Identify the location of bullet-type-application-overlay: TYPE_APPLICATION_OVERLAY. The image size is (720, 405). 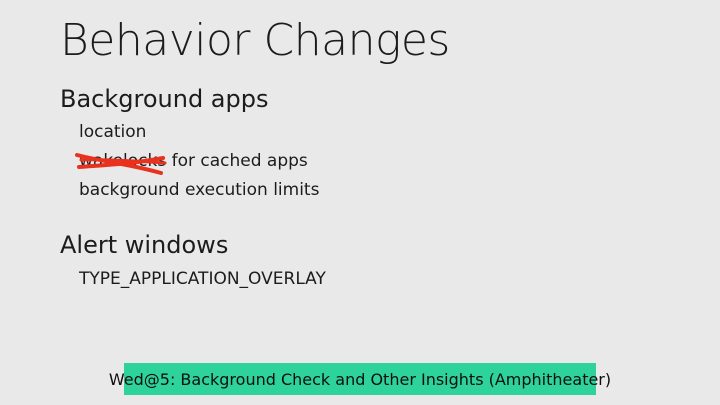
(202, 279).